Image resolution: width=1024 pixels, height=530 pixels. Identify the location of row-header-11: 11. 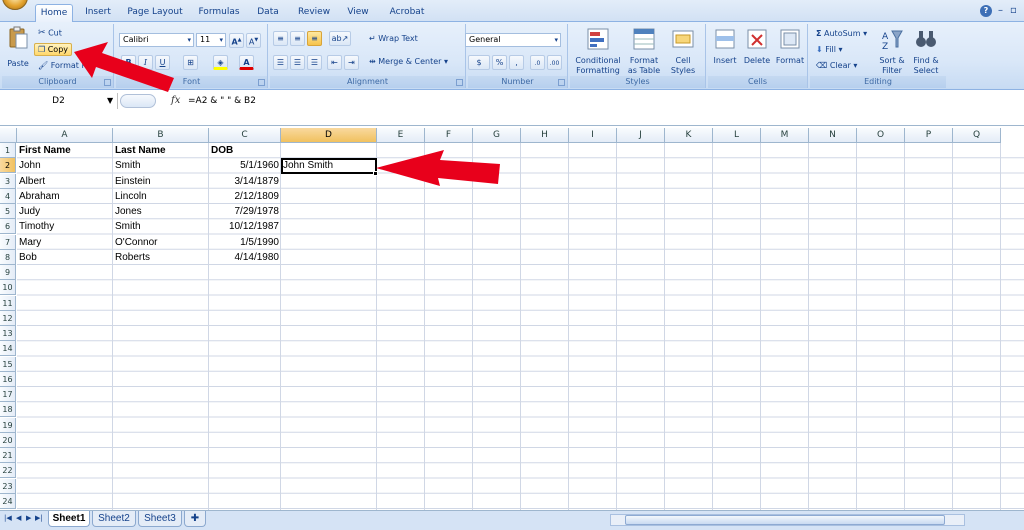
(8, 303).